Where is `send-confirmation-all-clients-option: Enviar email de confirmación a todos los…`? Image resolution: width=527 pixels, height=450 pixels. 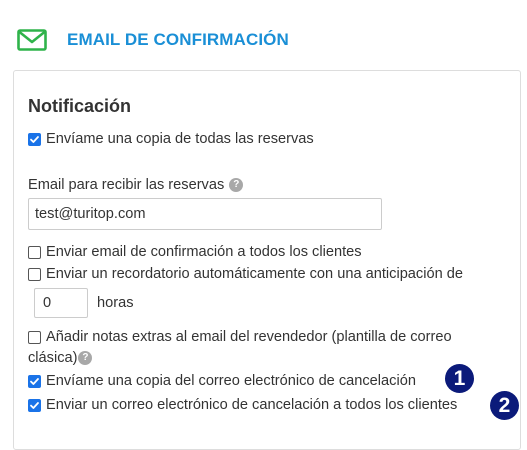 send-confirmation-all-clients-option: Enviar email de confirmación a todos los… is located at coordinates (195, 252).